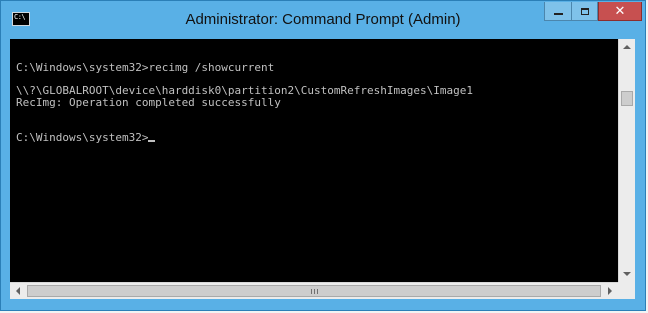  What do you see at coordinates (626, 160) in the screenshot?
I see `vertical-scrollbar` at bounding box center [626, 160].